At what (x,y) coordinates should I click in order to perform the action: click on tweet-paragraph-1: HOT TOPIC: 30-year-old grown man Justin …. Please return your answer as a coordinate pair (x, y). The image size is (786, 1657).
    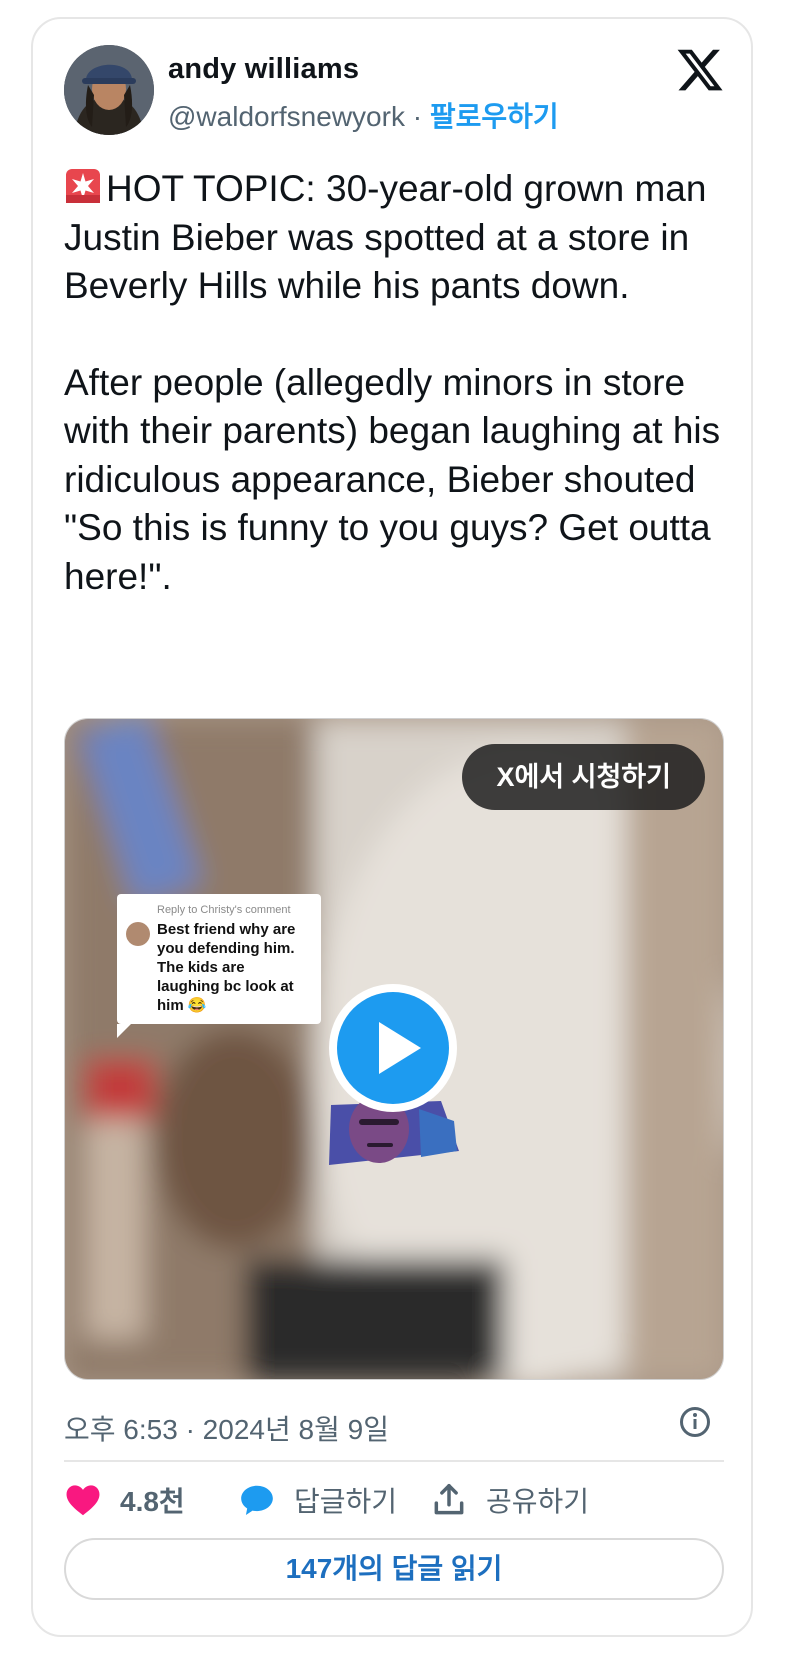
    Looking at the image, I should click on (394, 238).